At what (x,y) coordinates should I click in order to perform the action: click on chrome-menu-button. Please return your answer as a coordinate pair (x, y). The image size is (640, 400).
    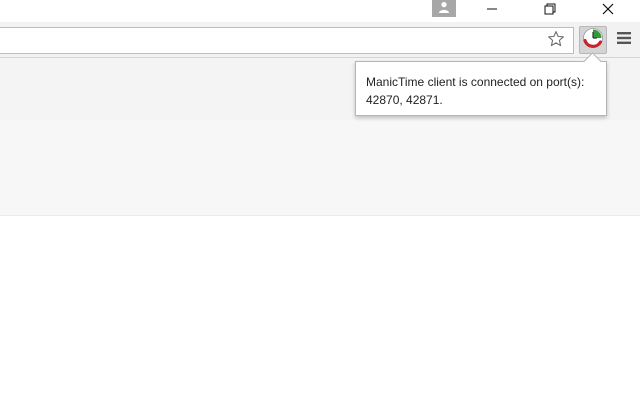
    Looking at the image, I should click on (624, 40).